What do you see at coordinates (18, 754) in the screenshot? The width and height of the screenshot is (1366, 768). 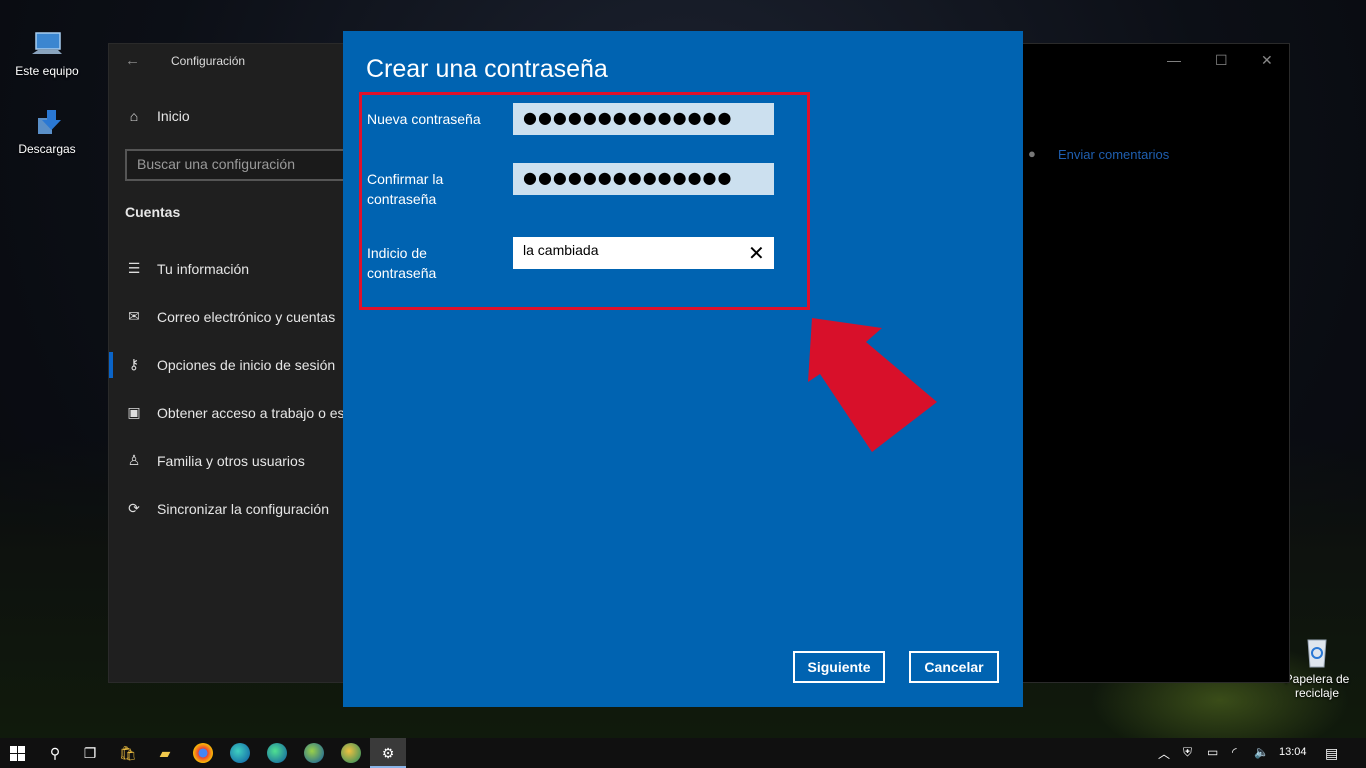 I see `windows-start-icon` at bounding box center [18, 754].